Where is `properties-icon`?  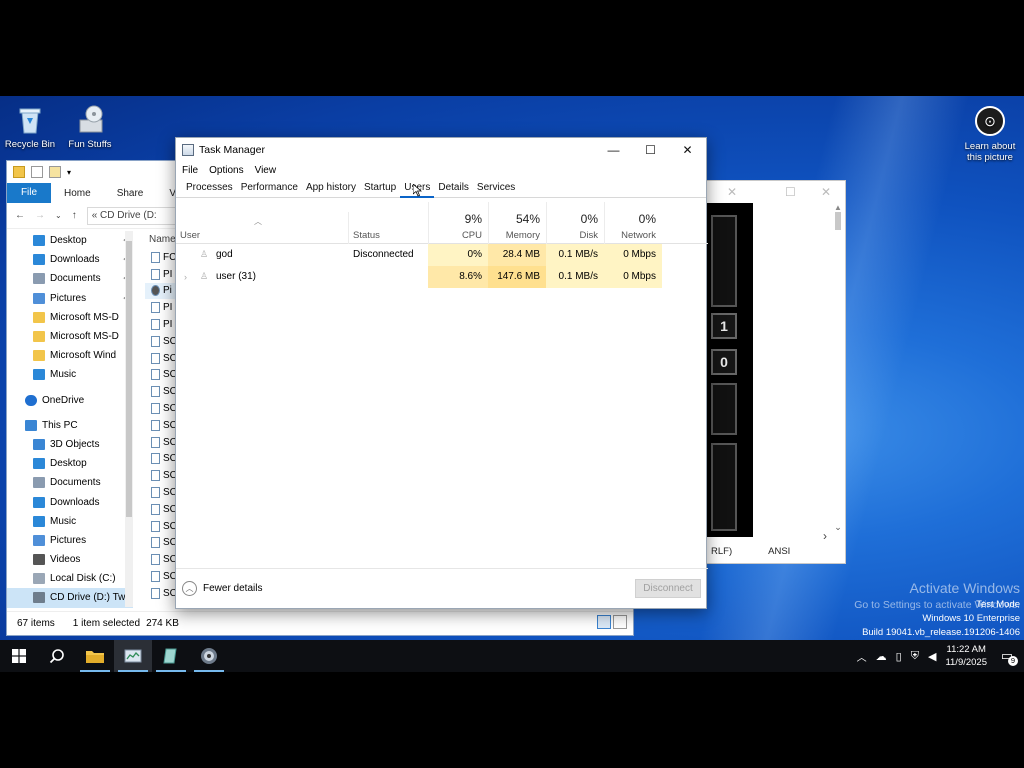 properties-icon is located at coordinates (37, 172).